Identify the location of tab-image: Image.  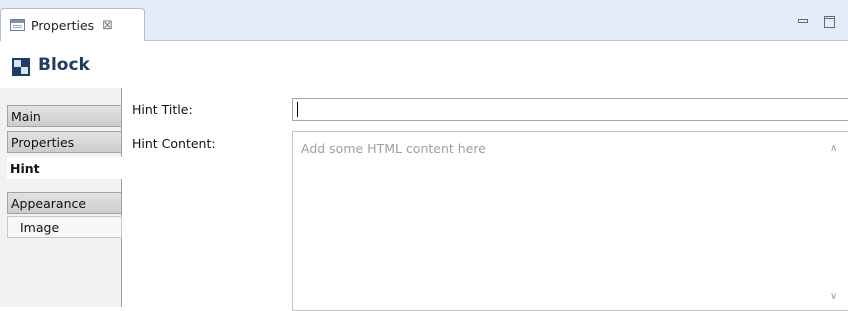
(64, 227).